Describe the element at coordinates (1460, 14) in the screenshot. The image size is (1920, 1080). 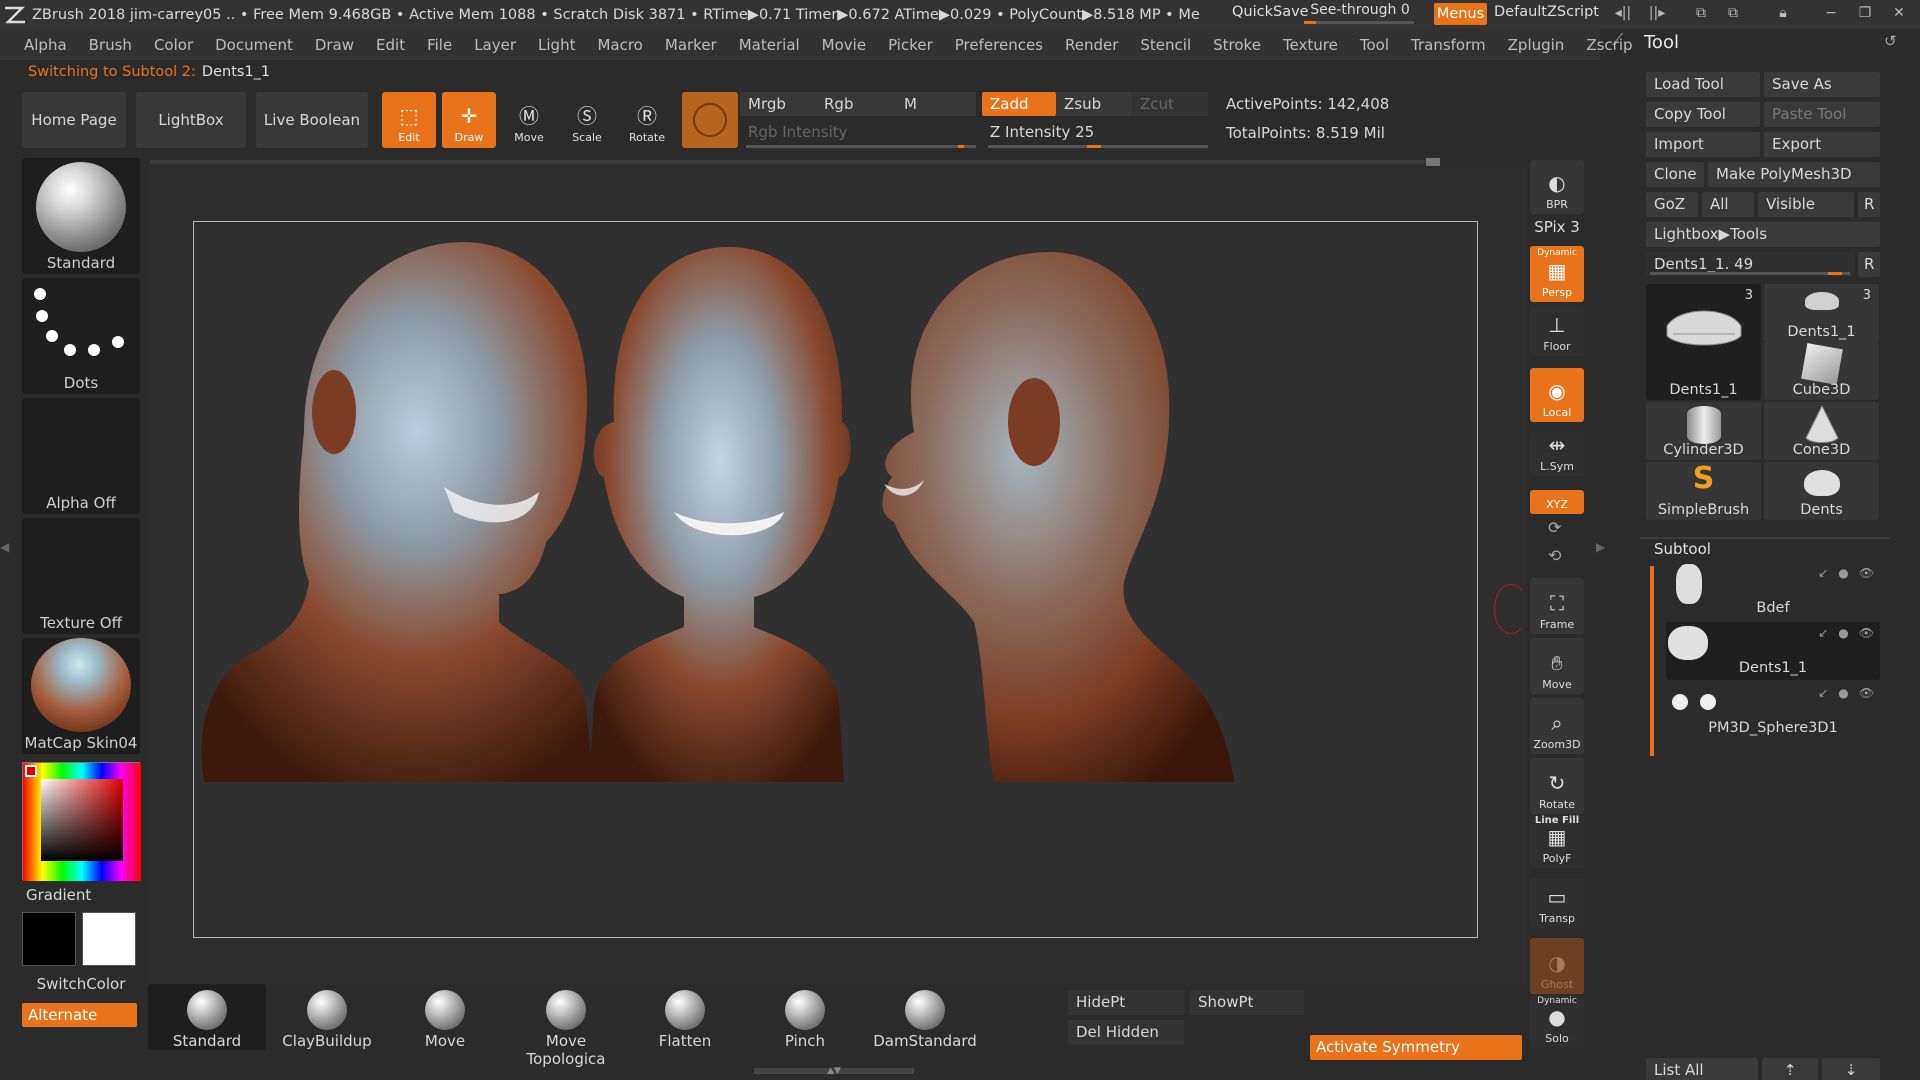
I see `menus-toggle-button: Menus` at that location.